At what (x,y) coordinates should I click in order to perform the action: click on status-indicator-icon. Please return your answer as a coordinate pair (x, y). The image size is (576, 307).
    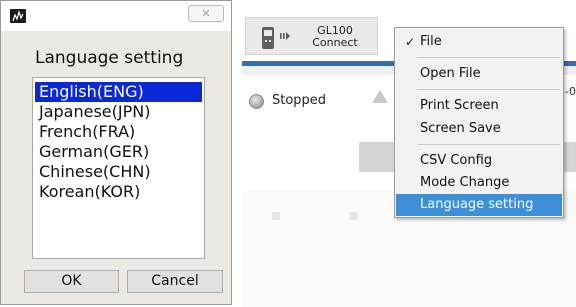
    Looking at the image, I should click on (256, 101).